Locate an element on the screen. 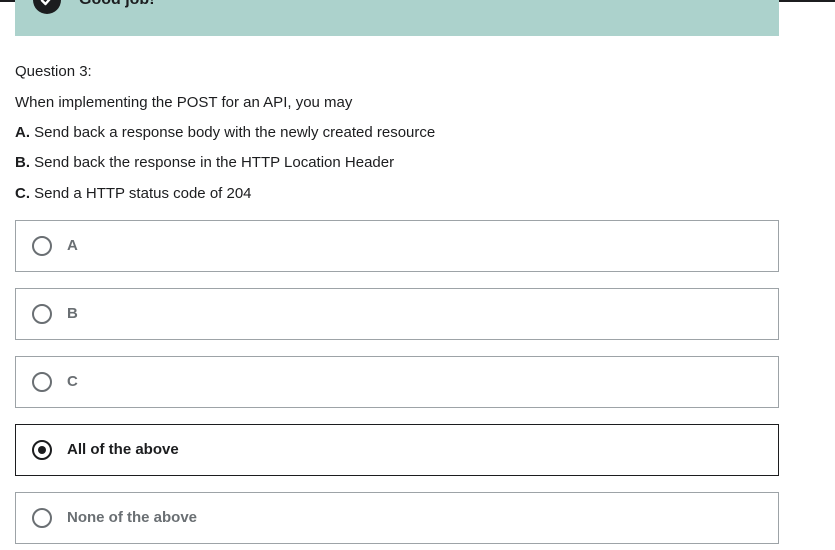 The image size is (835, 550). feedback-banner: Good job! is located at coordinates (397, 18).